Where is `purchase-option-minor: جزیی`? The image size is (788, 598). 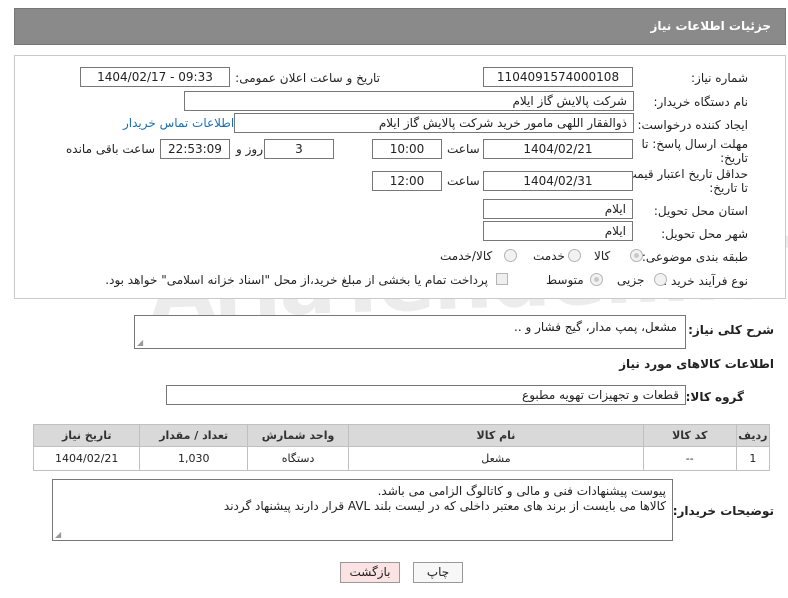
purchase-option-minor: جزیی is located at coordinates (631, 280).